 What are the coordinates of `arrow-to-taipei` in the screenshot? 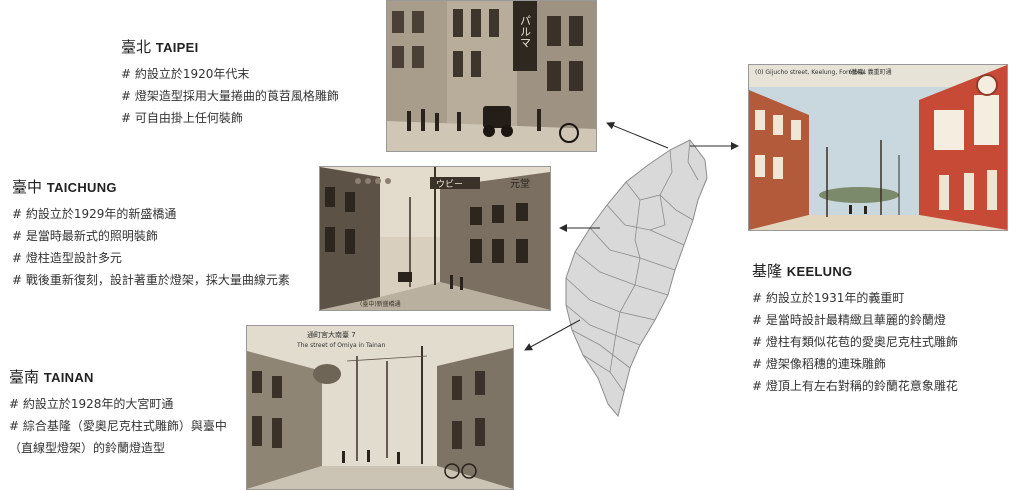 It's located at (637, 135).